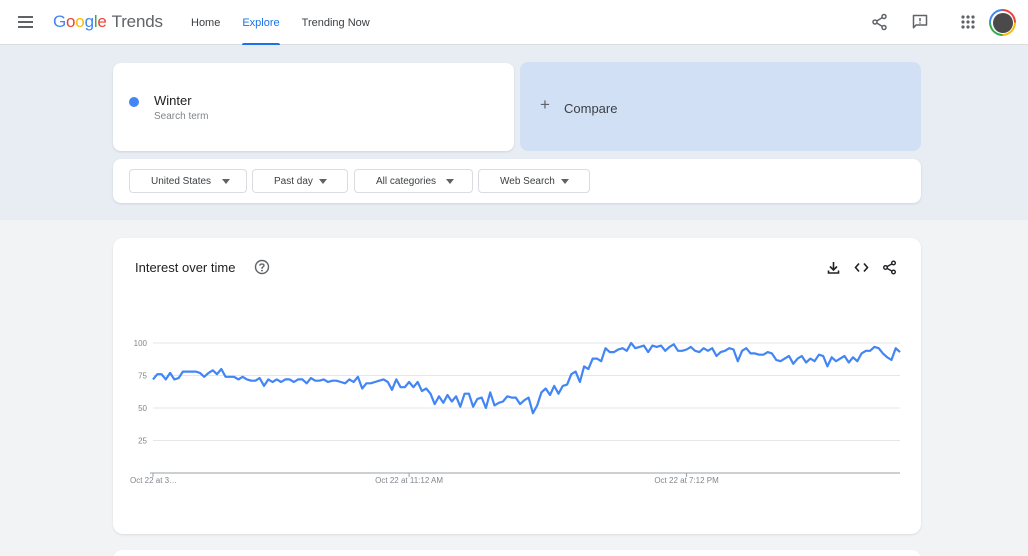  I want to click on main-nav: Home Explore Trending Now, so click(280, 23).